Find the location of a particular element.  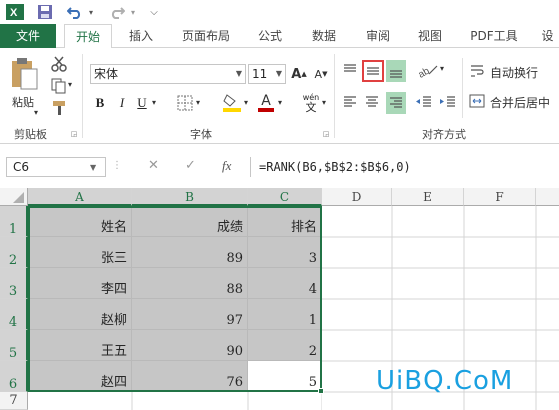

excel-logo-icon: X is located at coordinates (15, 12).